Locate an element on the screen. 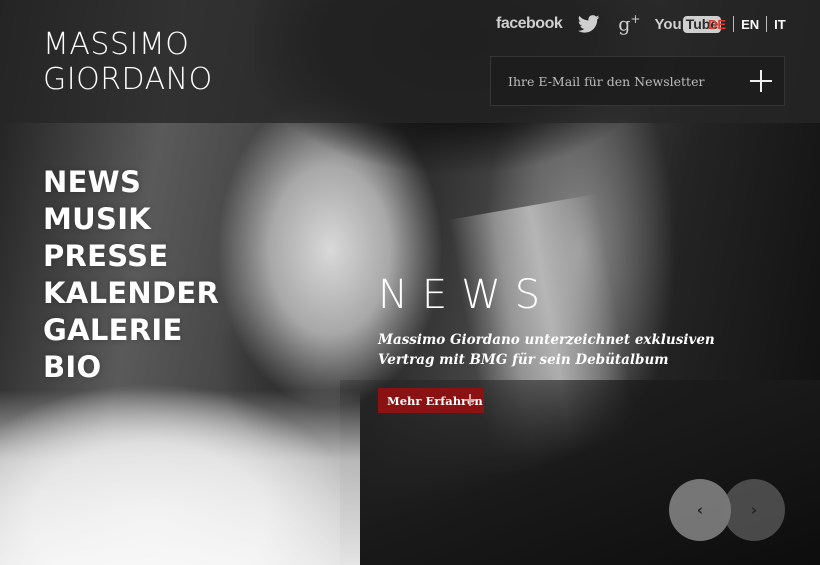 The image size is (820, 565). slider-prev-button: ‹ is located at coordinates (700, 510).